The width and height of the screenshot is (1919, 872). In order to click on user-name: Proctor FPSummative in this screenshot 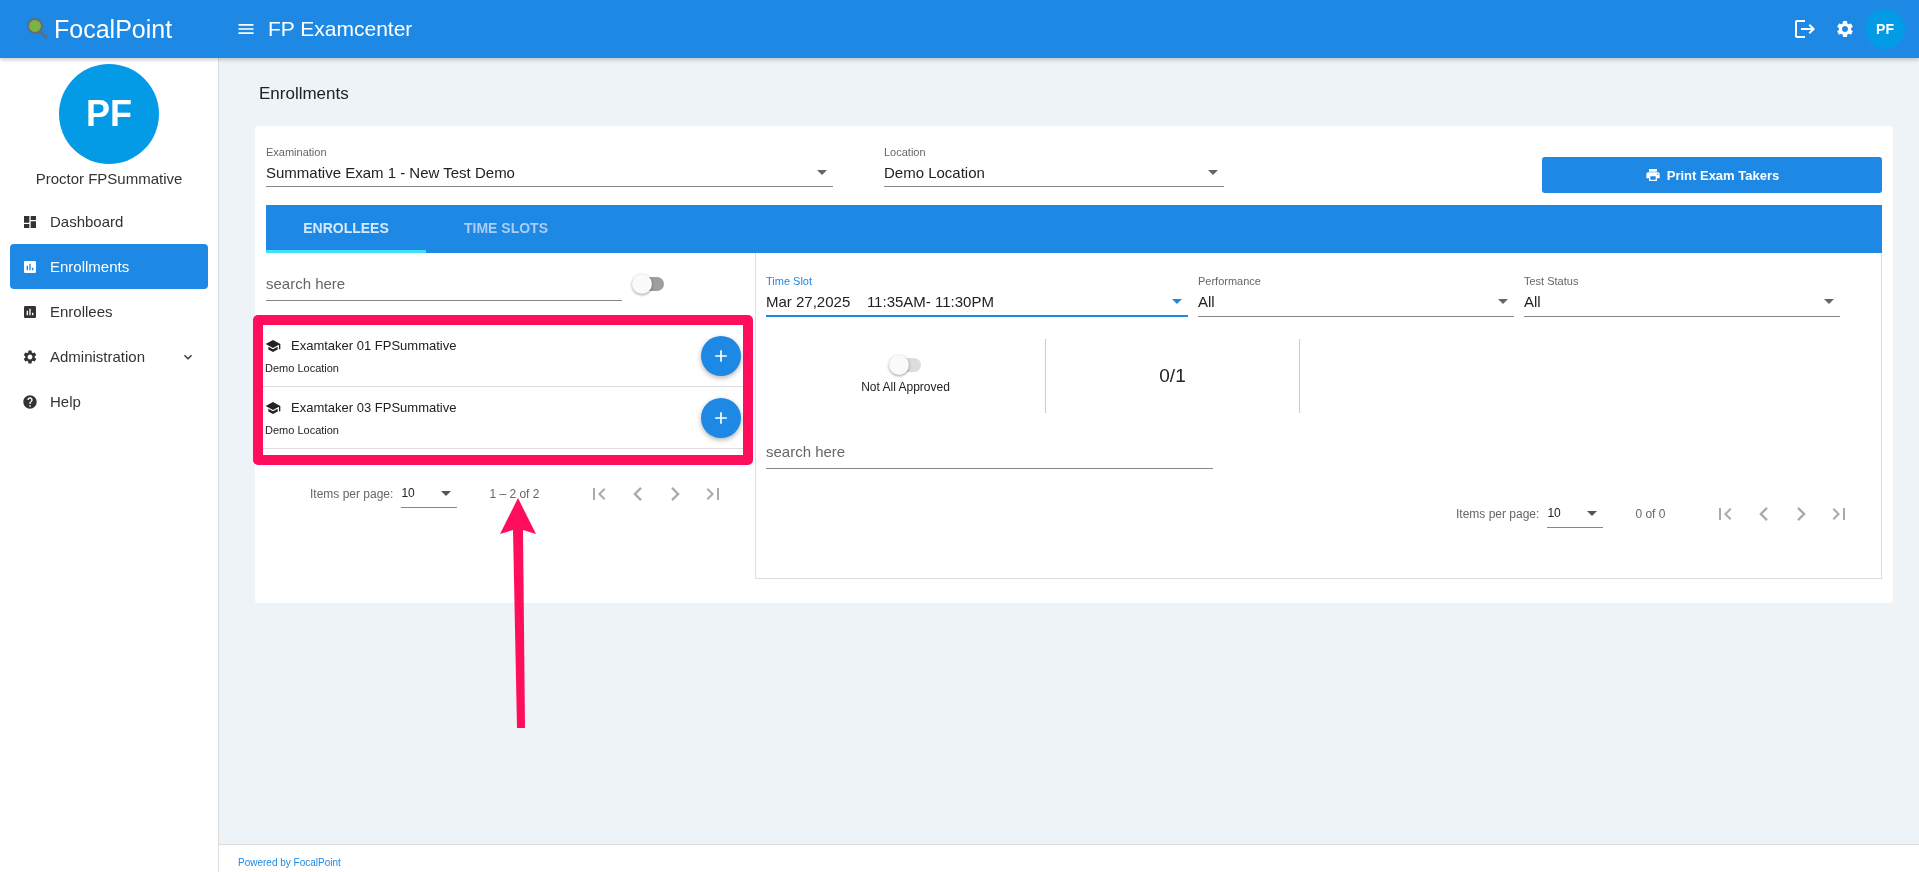, I will do `click(109, 178)`.